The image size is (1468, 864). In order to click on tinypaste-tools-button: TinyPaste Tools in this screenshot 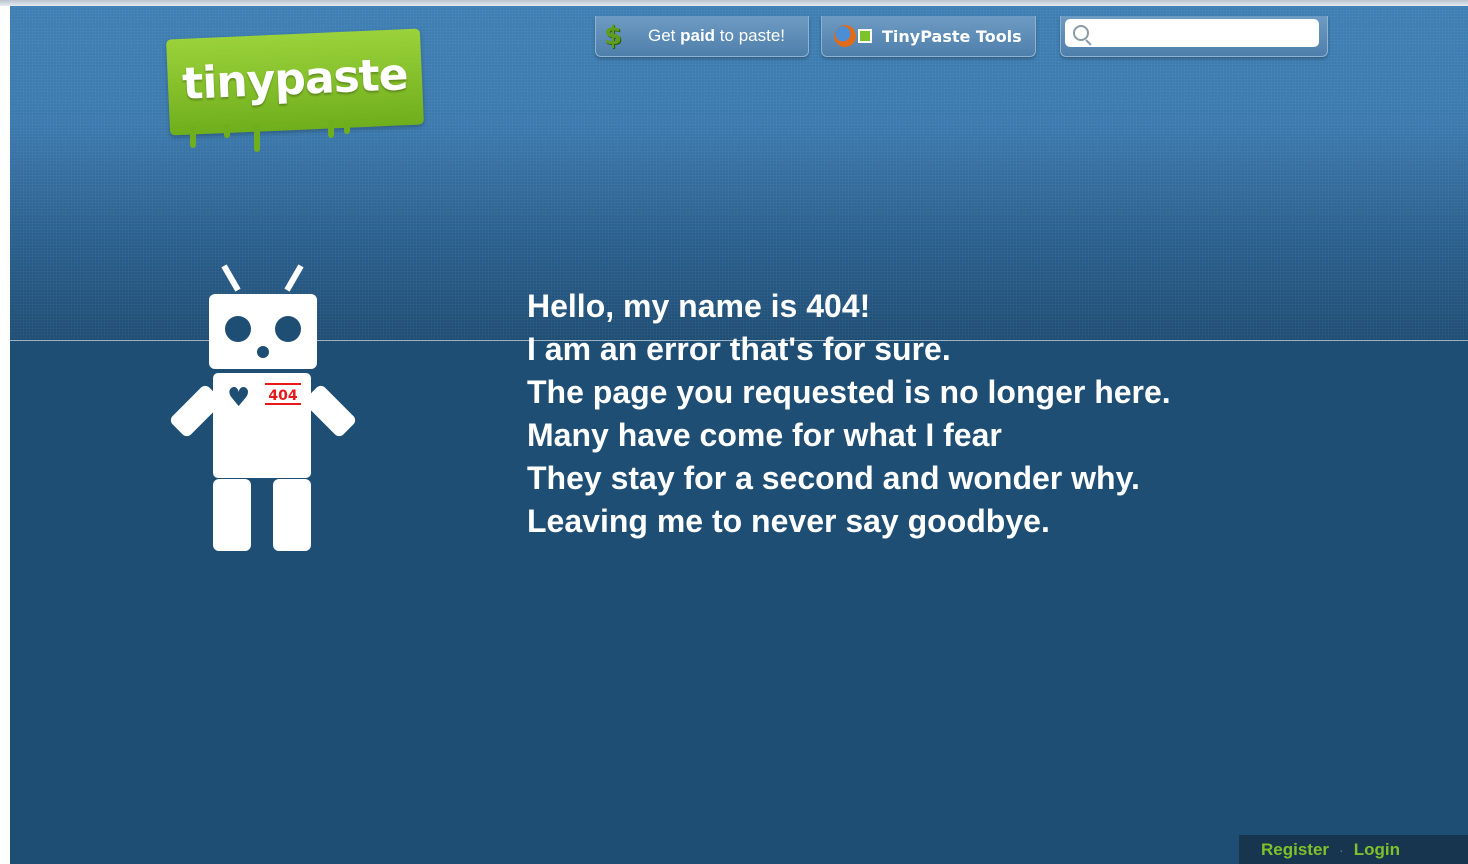, I will do `click(928, 36)`.